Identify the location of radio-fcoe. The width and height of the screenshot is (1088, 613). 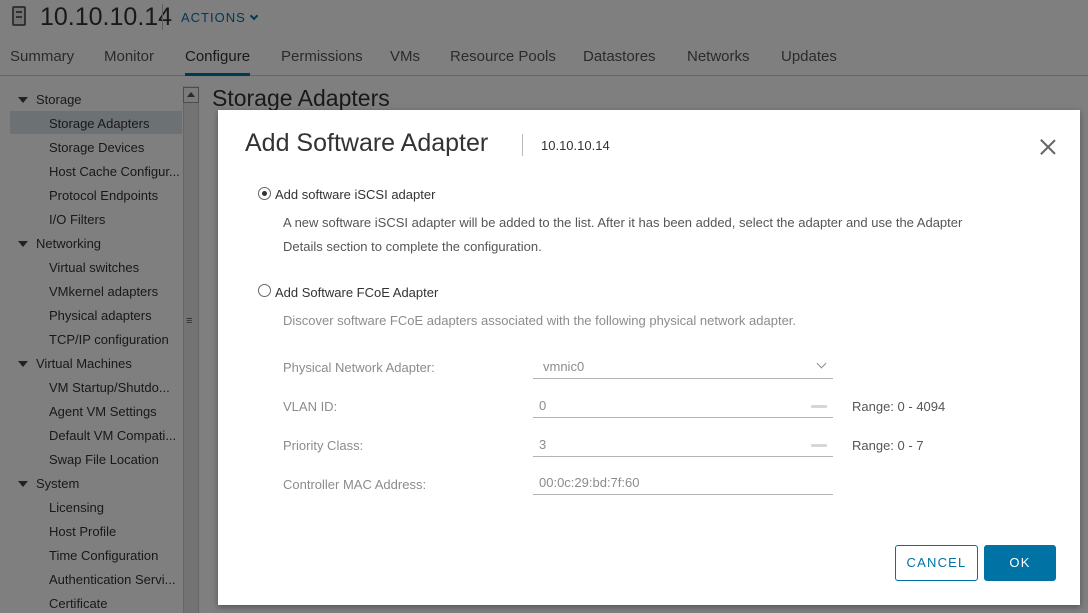
(264, 290).